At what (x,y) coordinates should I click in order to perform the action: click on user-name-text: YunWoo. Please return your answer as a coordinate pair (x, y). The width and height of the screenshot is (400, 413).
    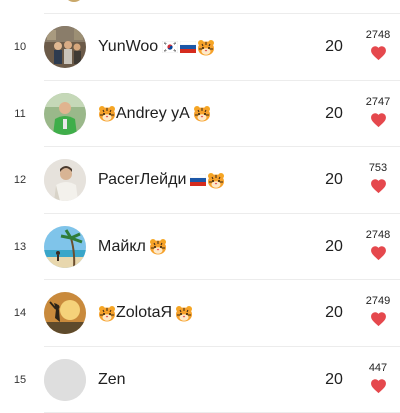
    Looking at the image, I should click on (128, 47).